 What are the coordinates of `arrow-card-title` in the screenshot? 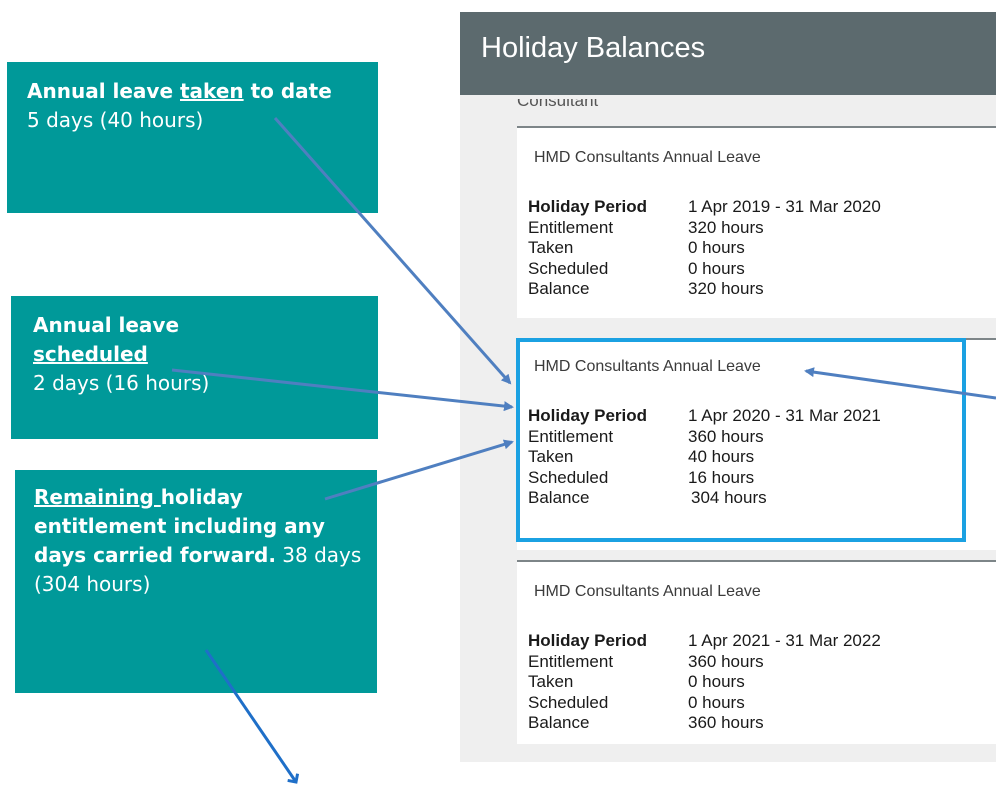 It's located at (900, 383).